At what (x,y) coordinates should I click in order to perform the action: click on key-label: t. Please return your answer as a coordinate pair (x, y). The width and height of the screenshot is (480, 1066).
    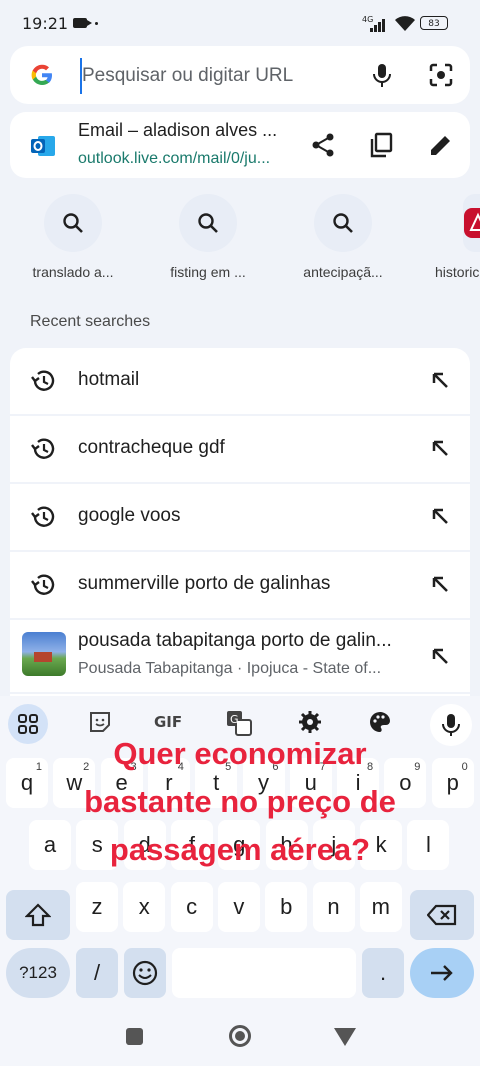
    Looking at the image, I should click on (216, 782).